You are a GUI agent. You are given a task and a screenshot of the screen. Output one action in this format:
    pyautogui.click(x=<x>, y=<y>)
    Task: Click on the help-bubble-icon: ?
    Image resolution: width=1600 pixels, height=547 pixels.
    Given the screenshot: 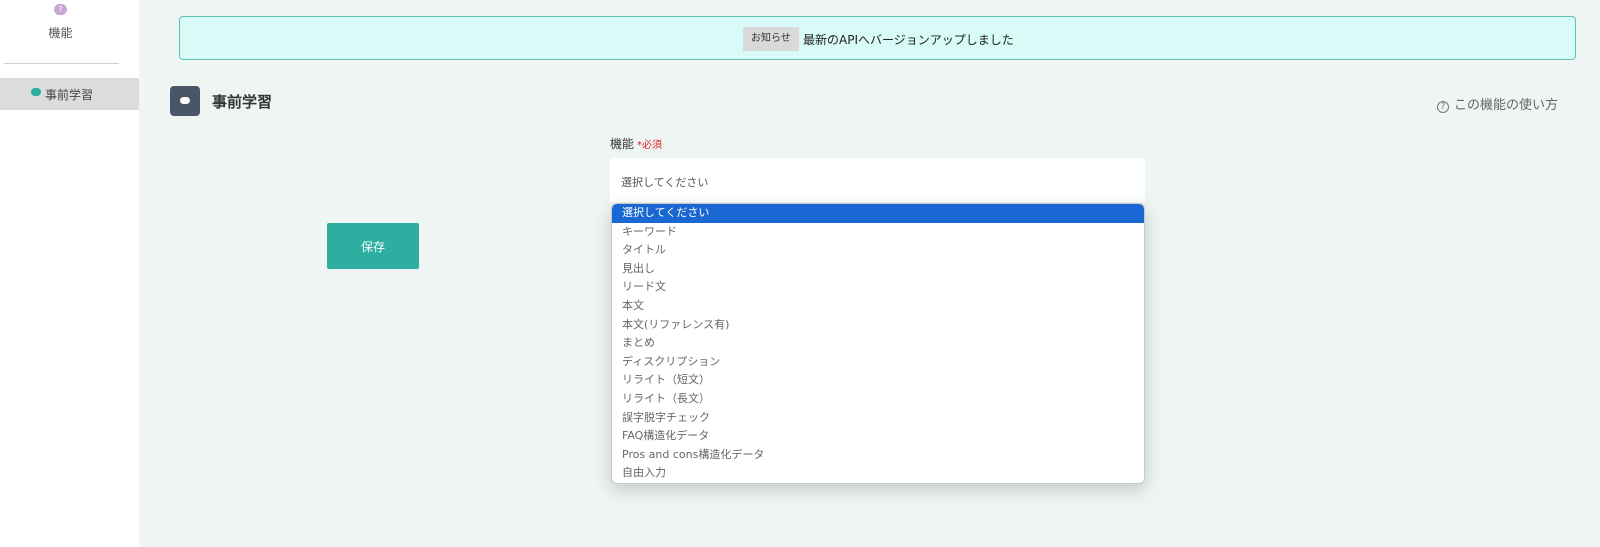 What is the action you would take?
    pyautogui.click(x=60, y=9)
    